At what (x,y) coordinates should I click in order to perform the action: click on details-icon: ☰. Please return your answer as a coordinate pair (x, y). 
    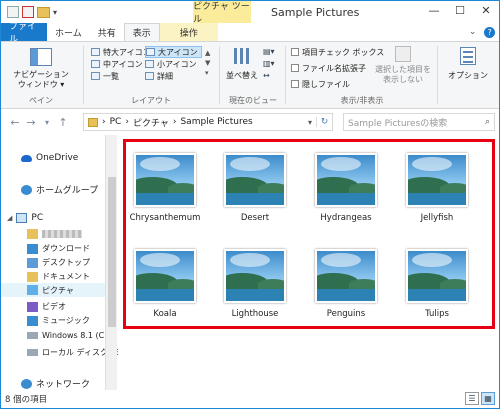
    Looking at the image, I should click on (472, 398).